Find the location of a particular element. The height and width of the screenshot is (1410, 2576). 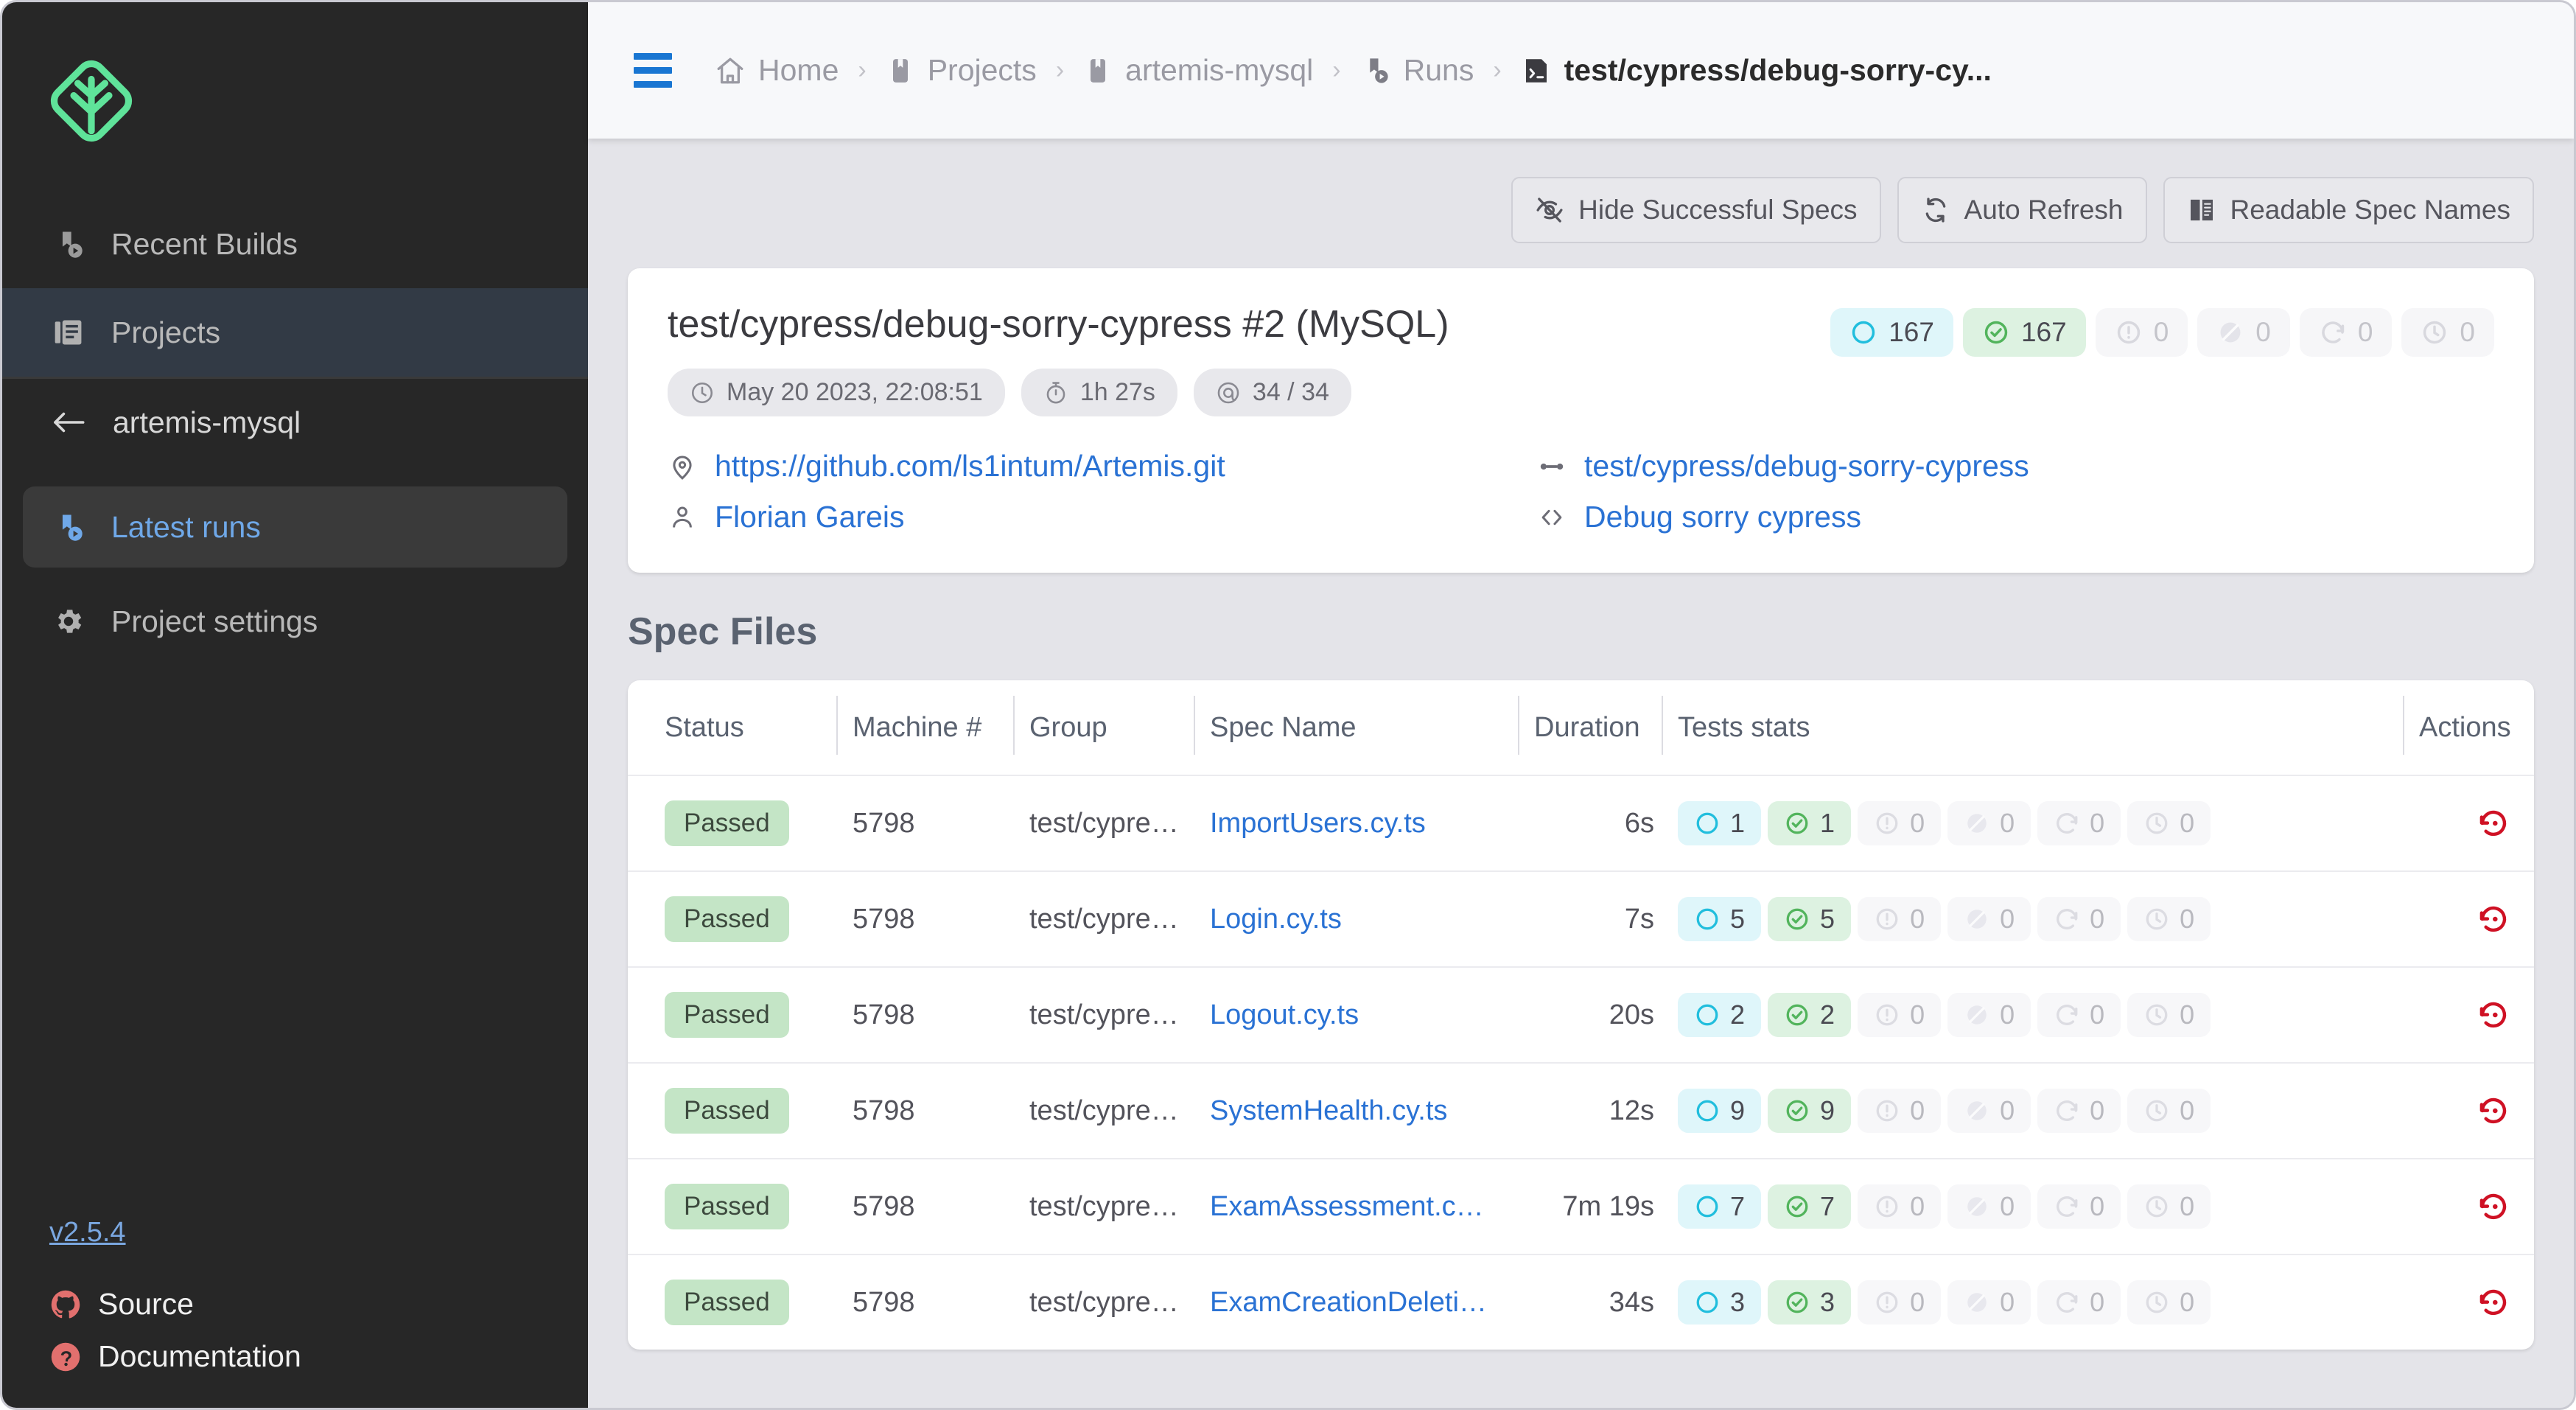

run-meta-label: May 20 2023, 22:08:51 is located at coordinates (855, 392).